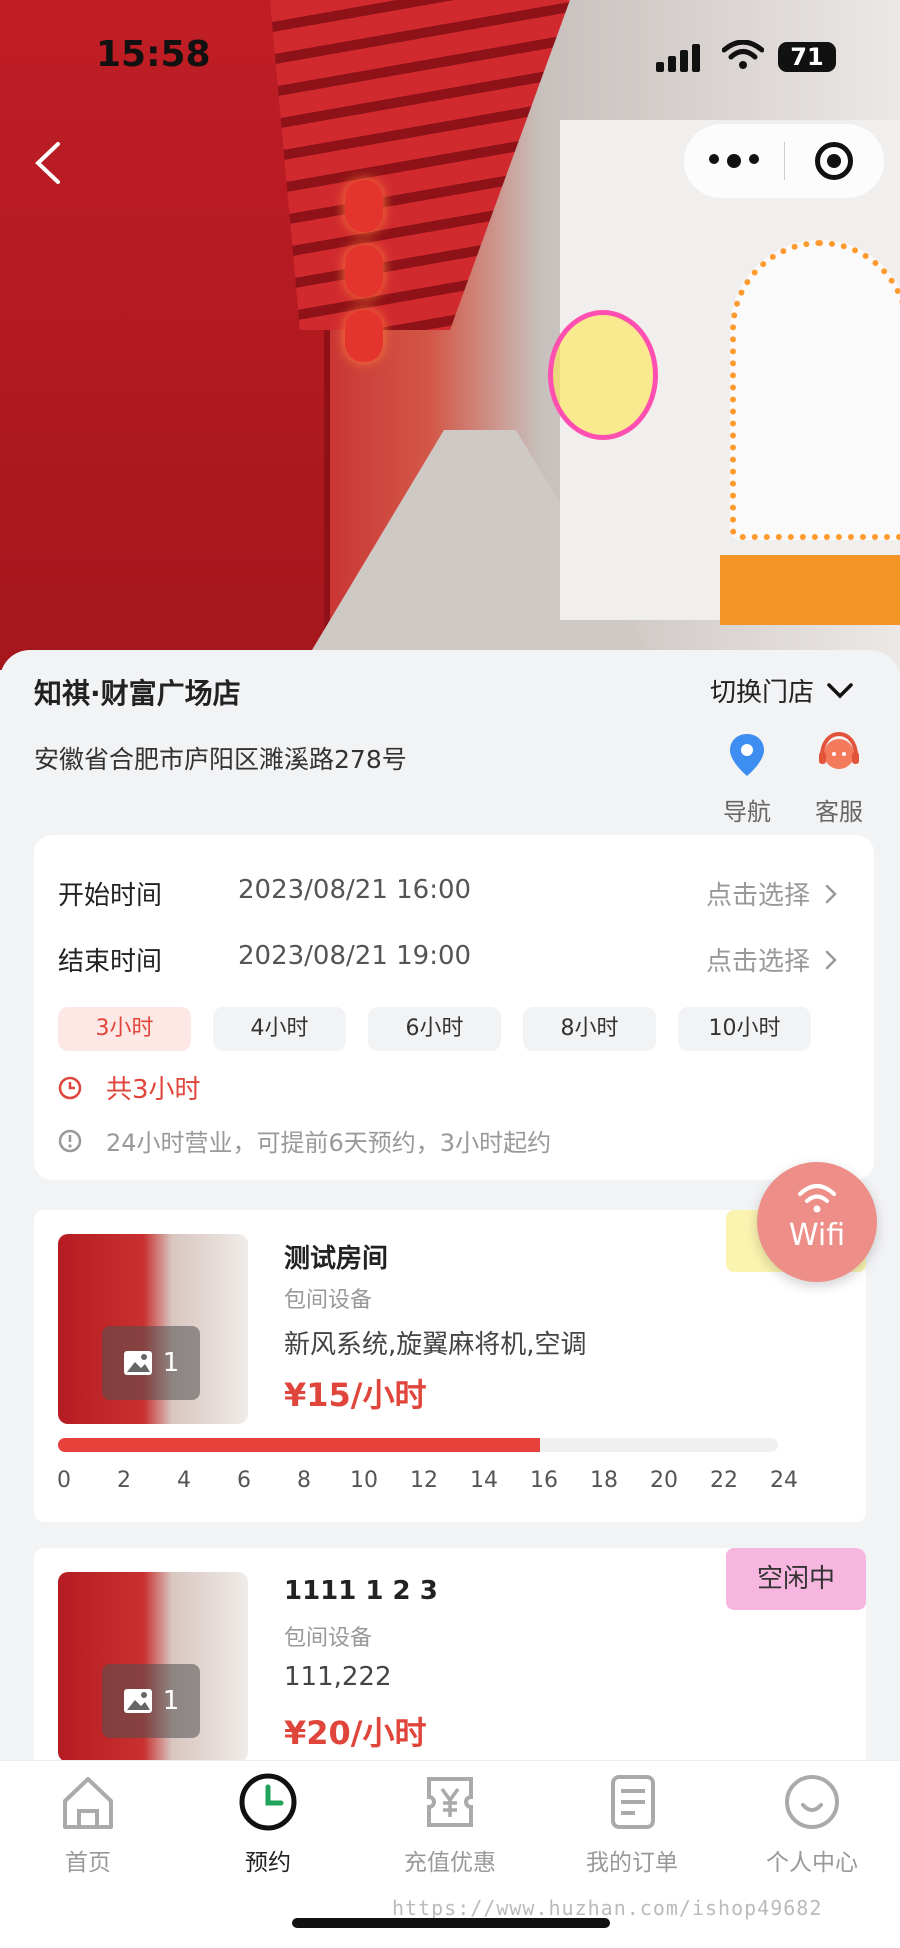  Describe the element at coordinates (664, 1480) in the screenshot. I see `timeline-tick-label: 20` at that location.